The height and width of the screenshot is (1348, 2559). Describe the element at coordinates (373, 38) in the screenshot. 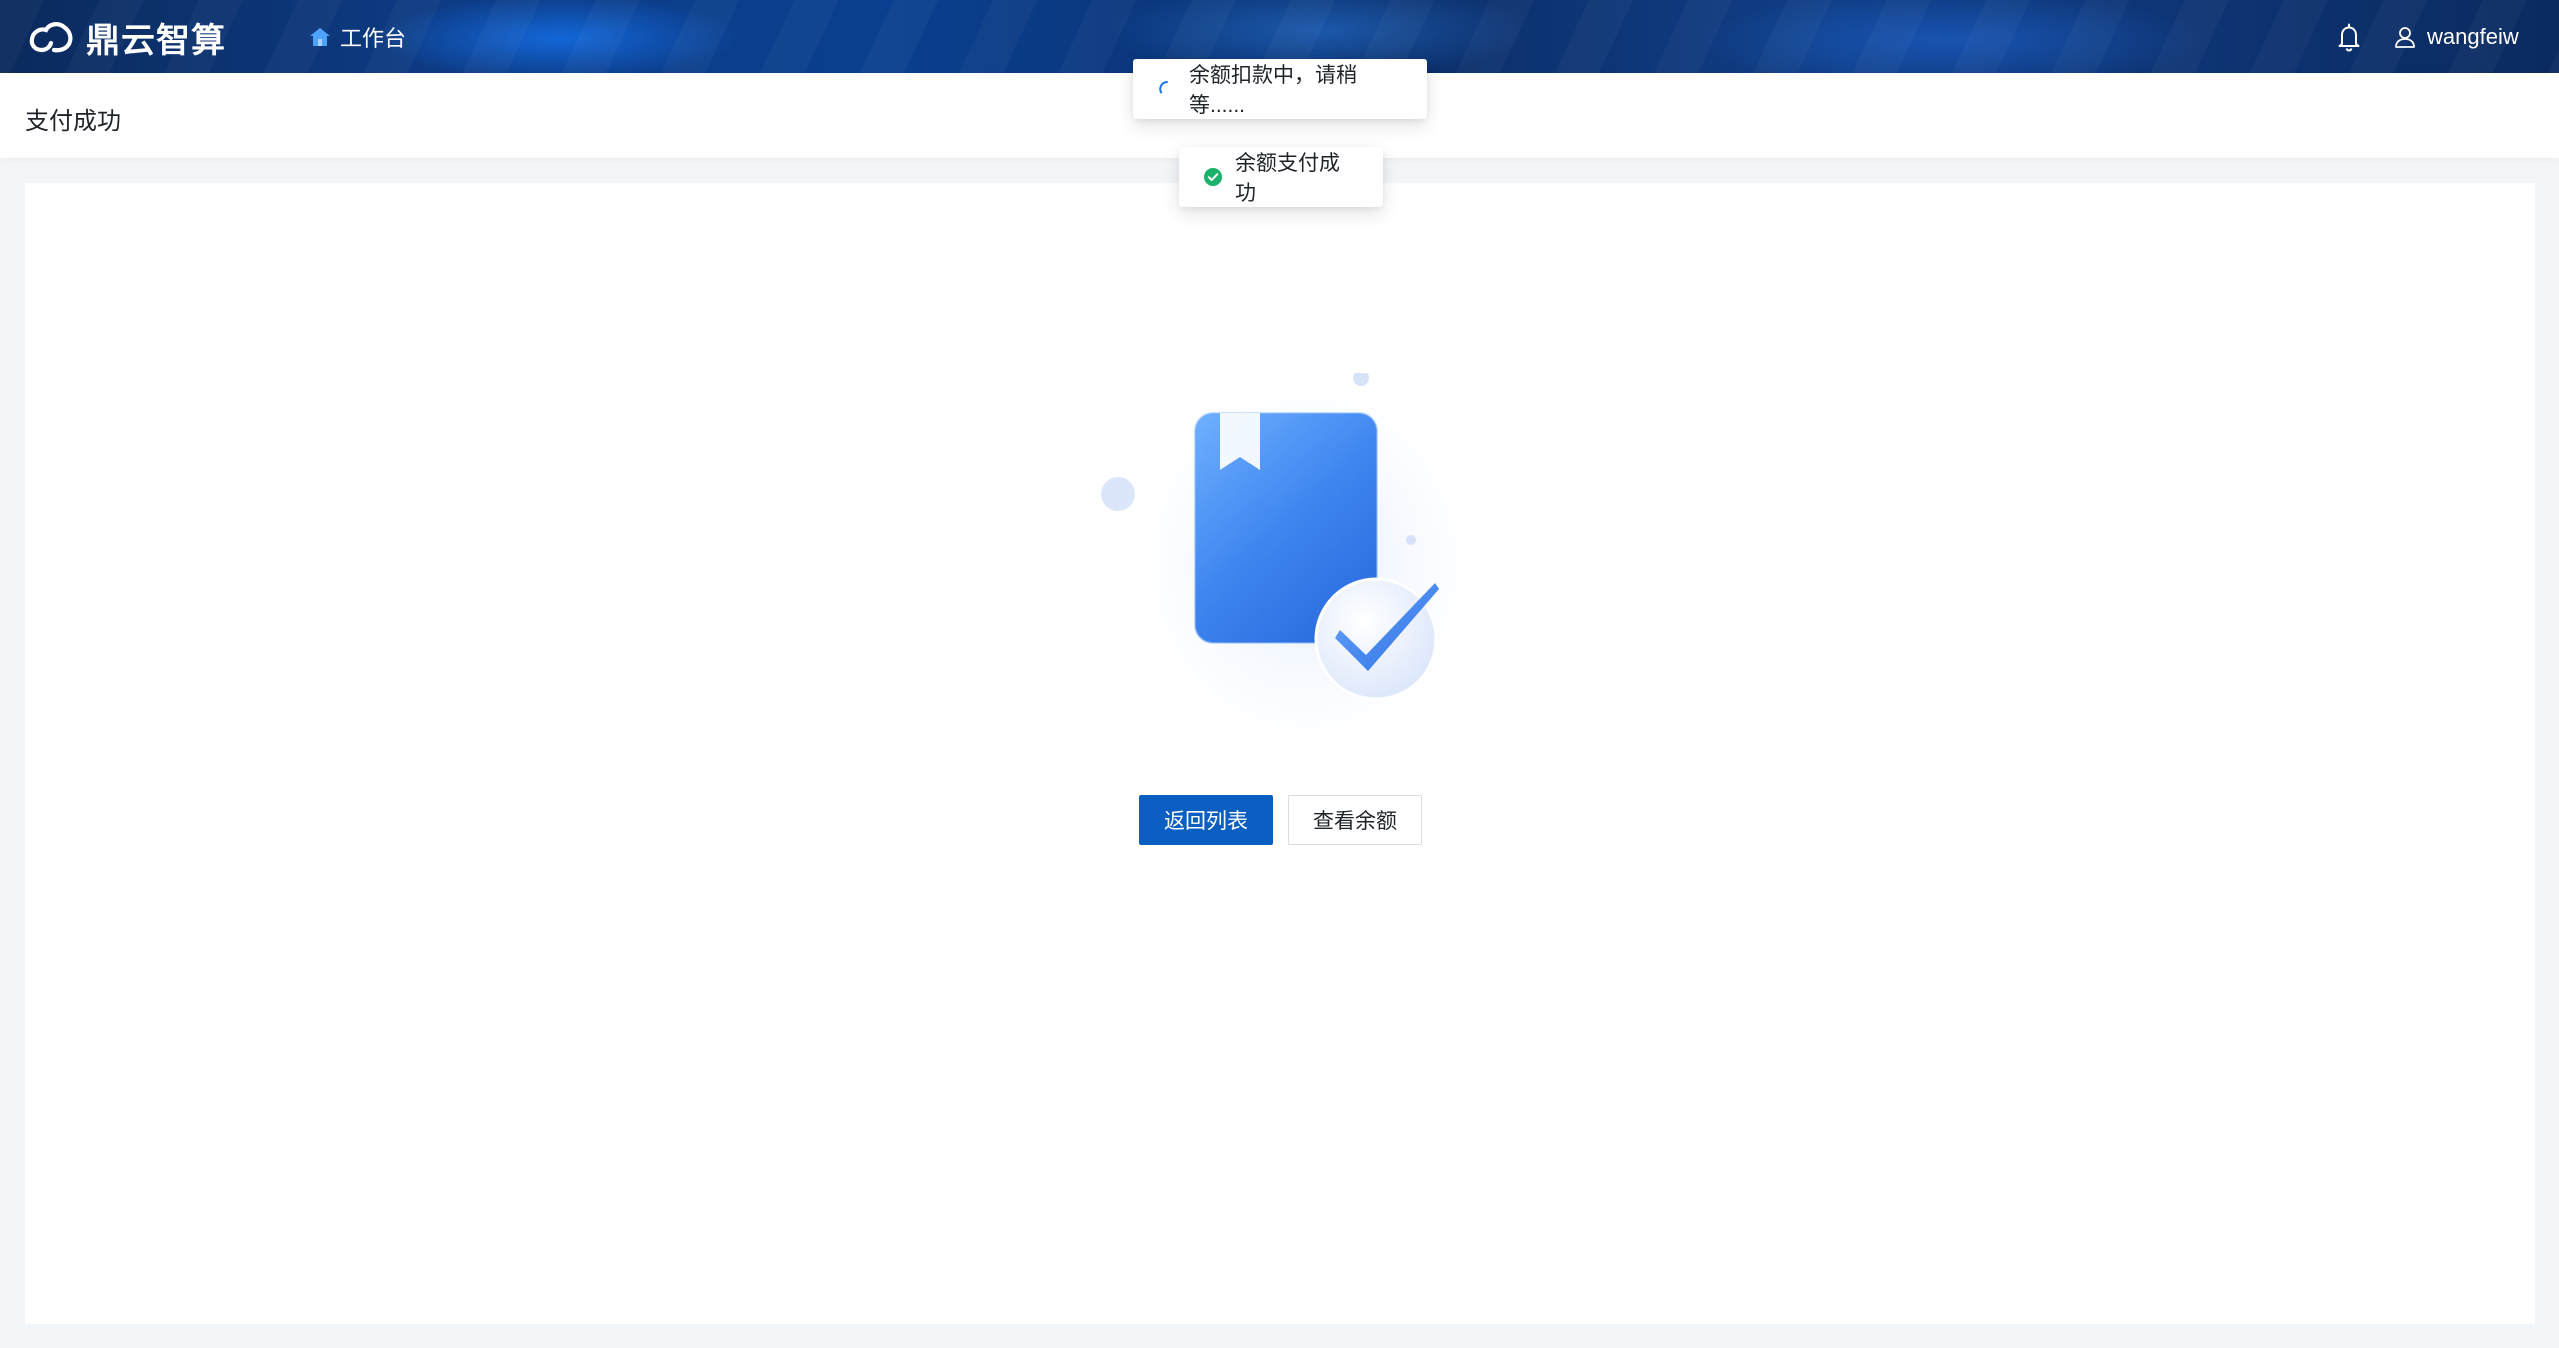

I see `nav-home-label: 工作台` at that location.